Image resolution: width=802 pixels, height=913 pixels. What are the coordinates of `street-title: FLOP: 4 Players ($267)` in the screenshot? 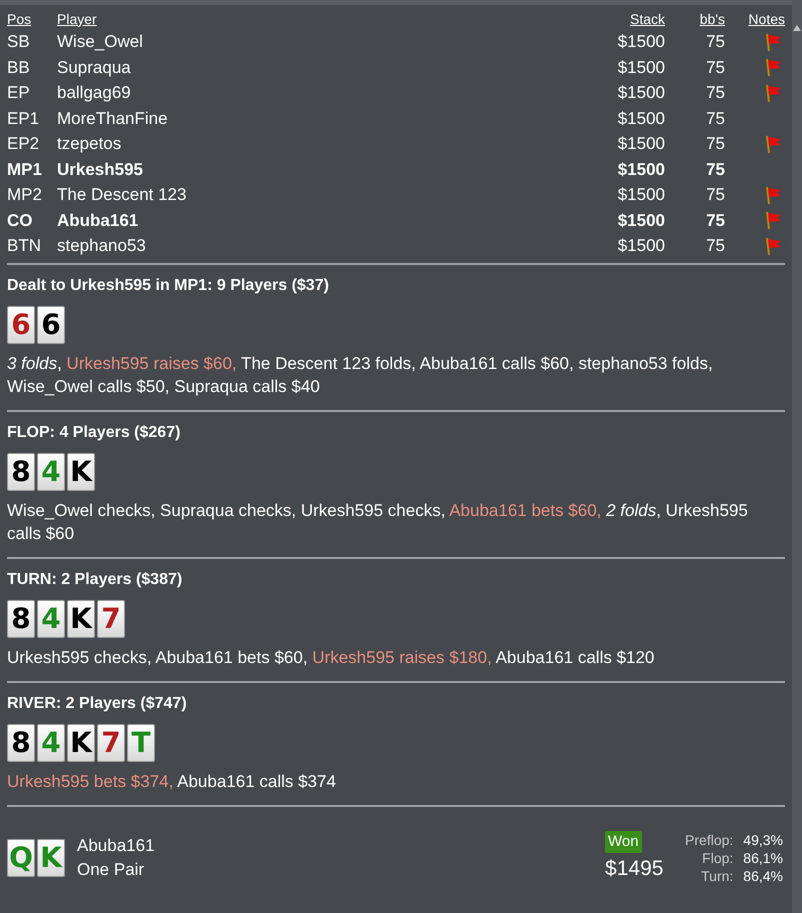 It's located at (94, 432).